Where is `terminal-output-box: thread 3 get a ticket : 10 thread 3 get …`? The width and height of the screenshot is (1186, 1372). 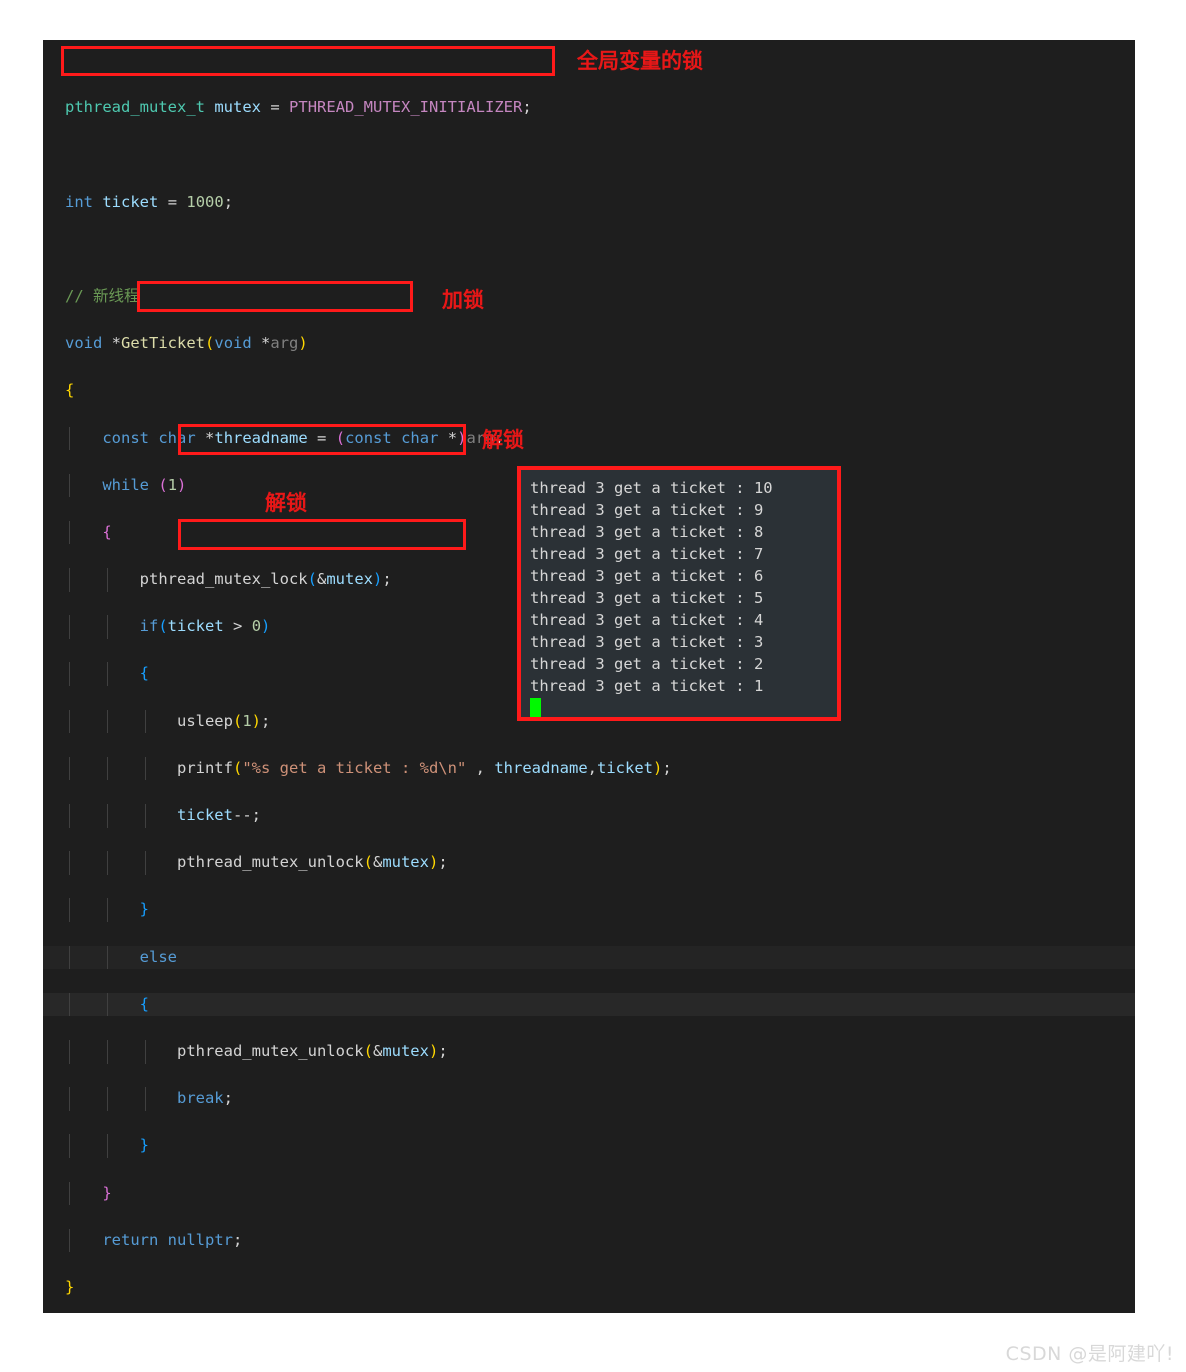 terminal-output-box: thread 3 get a ticket : 10 thread 3 get … is located at coordinates (679, 593).